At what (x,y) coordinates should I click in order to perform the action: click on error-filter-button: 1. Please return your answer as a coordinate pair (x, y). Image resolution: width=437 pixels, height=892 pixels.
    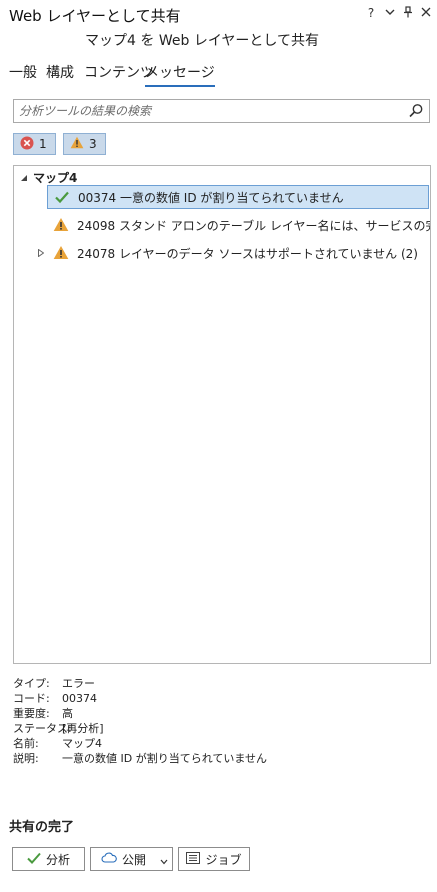
    Looking at the image, I should click on (34, 144).